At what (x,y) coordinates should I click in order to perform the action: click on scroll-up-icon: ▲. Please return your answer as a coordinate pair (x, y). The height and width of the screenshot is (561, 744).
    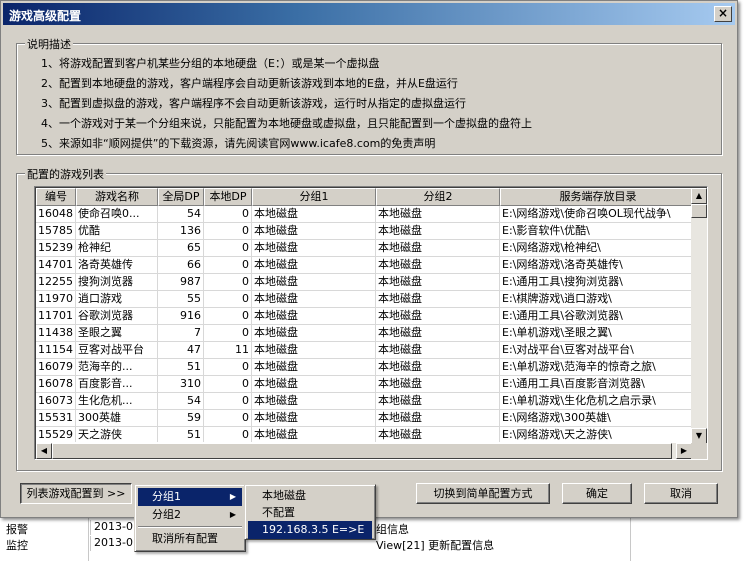
    Looking at the image, I should click on (699, 196).